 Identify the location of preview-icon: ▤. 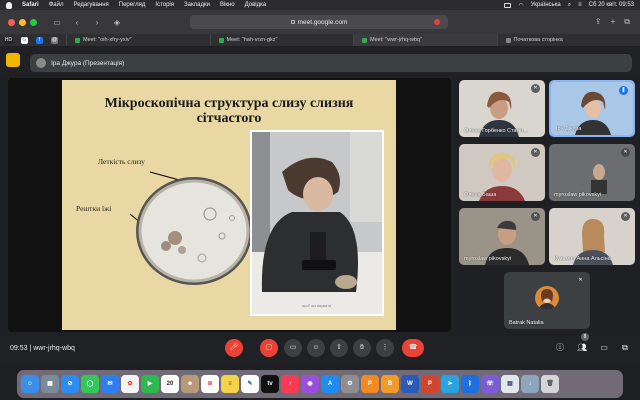
(510, 384).